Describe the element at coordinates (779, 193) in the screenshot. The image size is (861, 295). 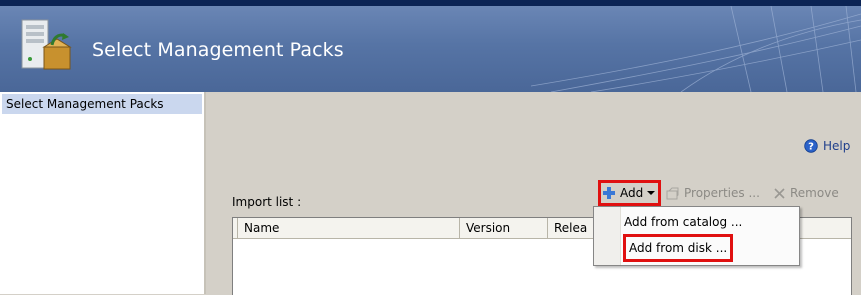
I see `close-icon` at that location.